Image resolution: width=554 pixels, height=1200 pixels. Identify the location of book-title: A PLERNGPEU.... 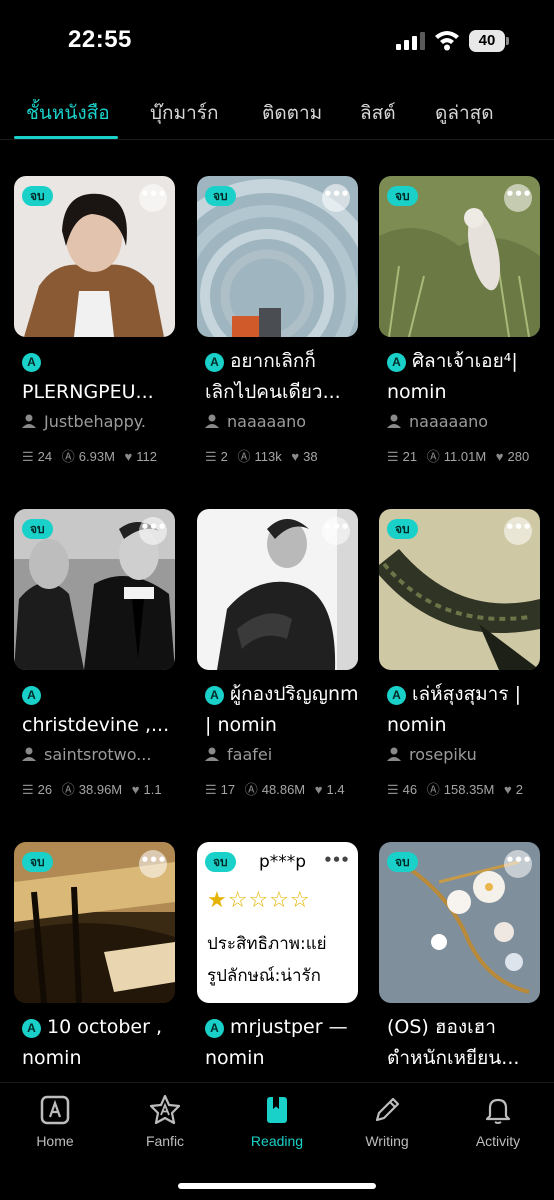
(99, 377).